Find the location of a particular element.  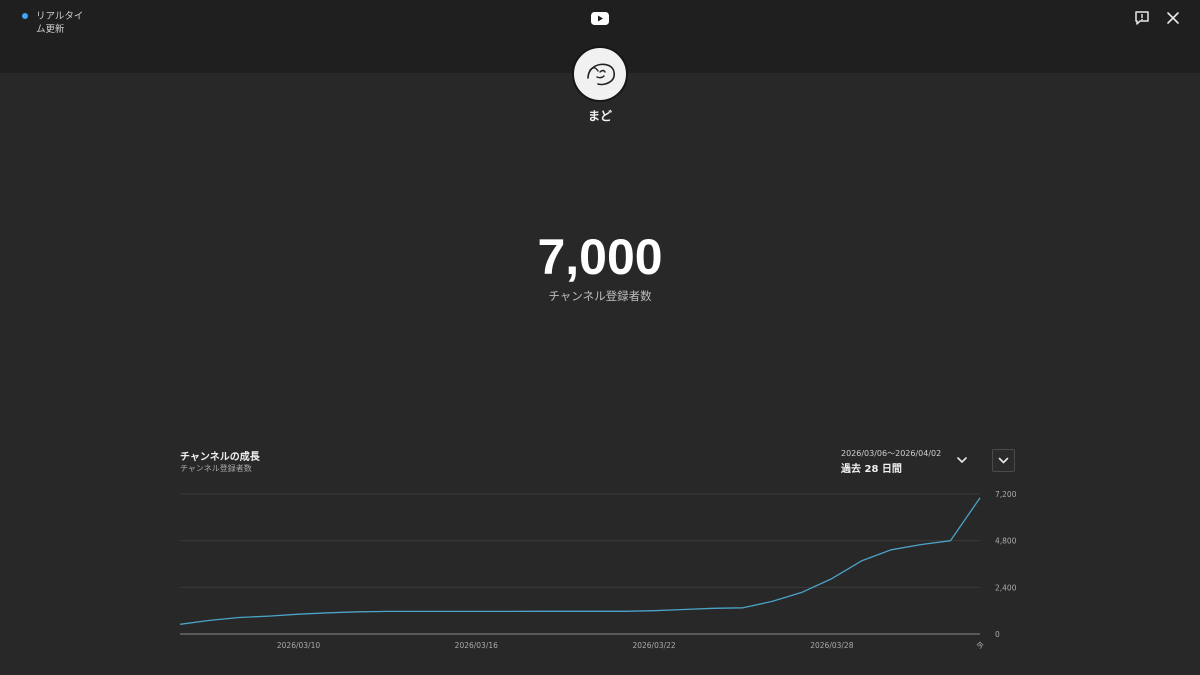

channel-avatar is located at coordinates (600, 74).